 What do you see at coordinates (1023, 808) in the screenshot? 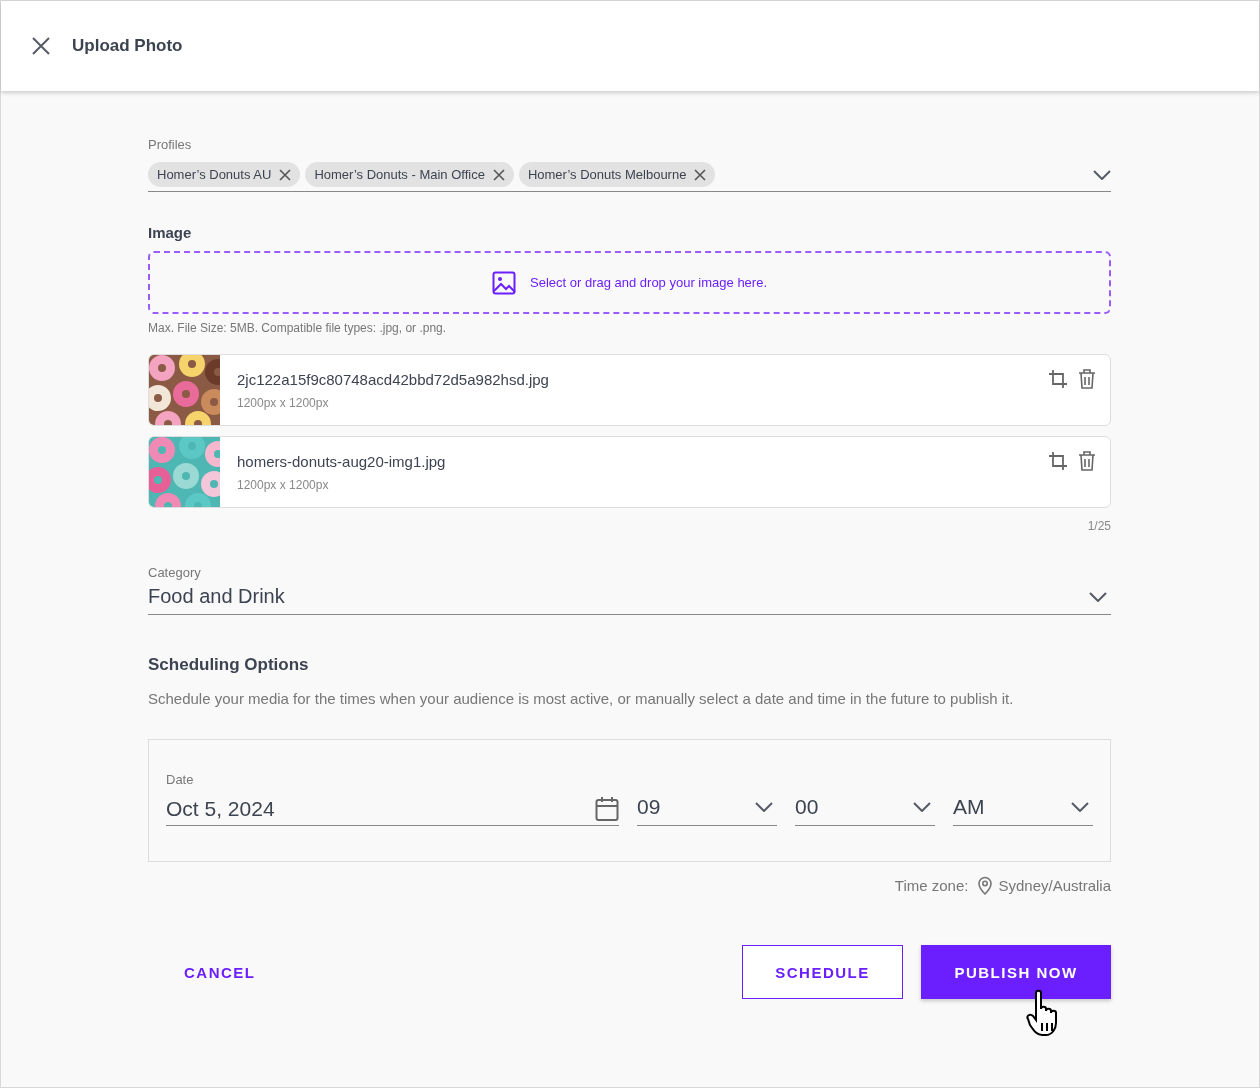
I see `period-select: AM` at bounding box center [1023, 808].